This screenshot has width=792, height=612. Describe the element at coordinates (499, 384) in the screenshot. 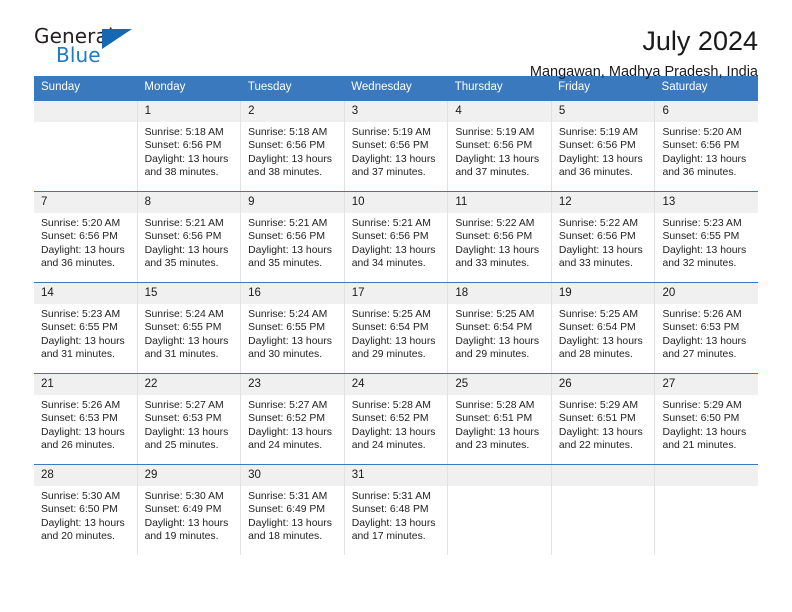

I see `day-number: 25` at that location.